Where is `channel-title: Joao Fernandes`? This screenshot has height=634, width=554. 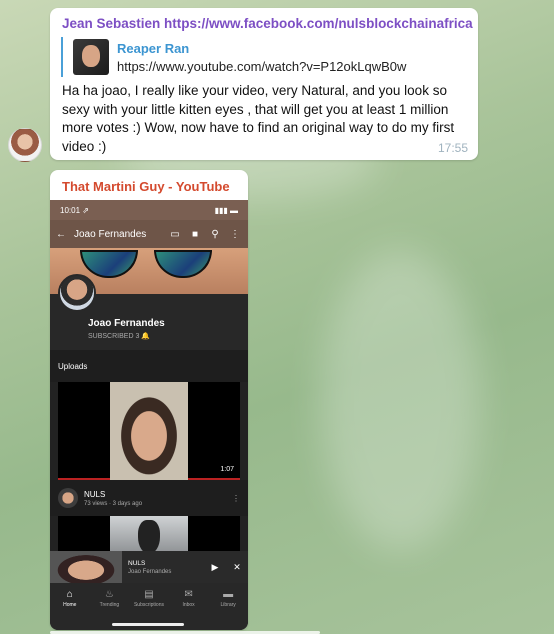 channel-title: Joao Fernandes is located at coordinates (126, 323).